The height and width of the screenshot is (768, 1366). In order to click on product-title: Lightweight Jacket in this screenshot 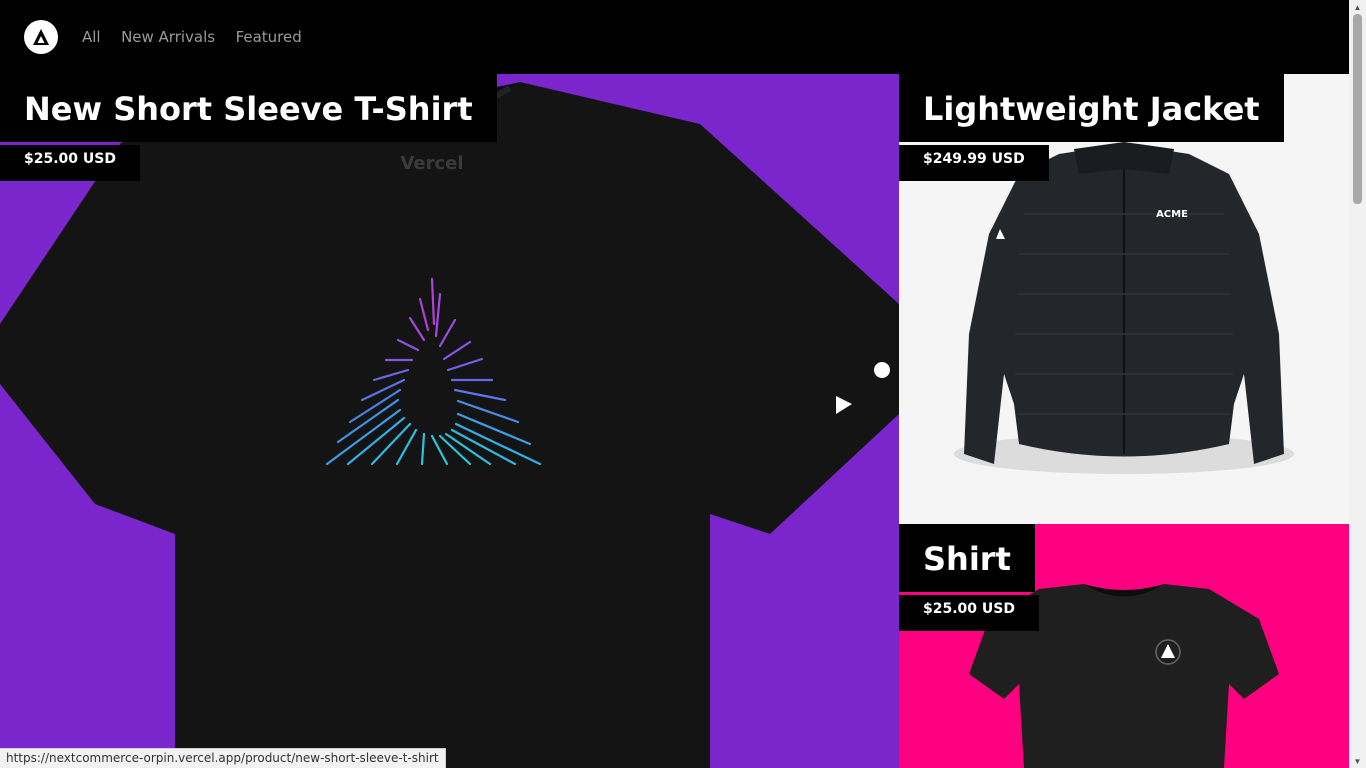, I will do `click(1091, 108)`.